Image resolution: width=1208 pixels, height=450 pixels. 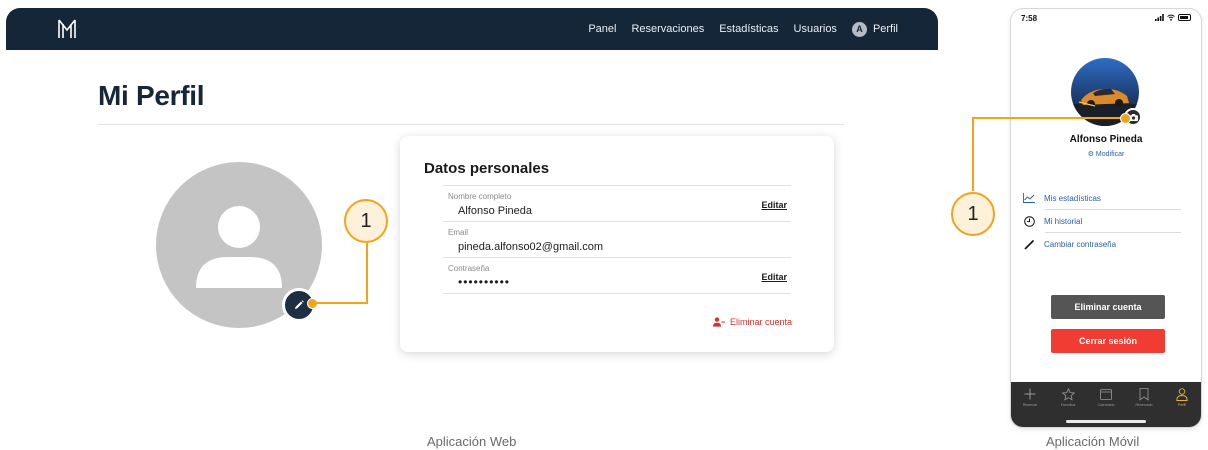 I want to click on status-icons, so click(x=1173, y=17).